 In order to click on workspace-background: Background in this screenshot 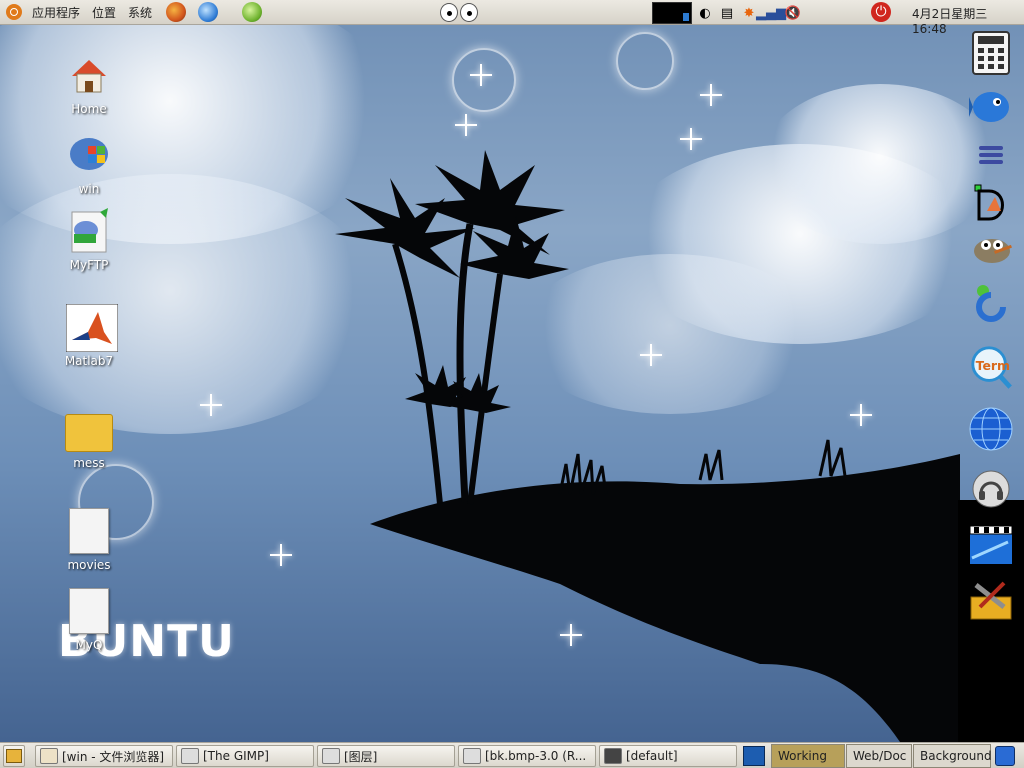, I will do `click(952, 756)`.